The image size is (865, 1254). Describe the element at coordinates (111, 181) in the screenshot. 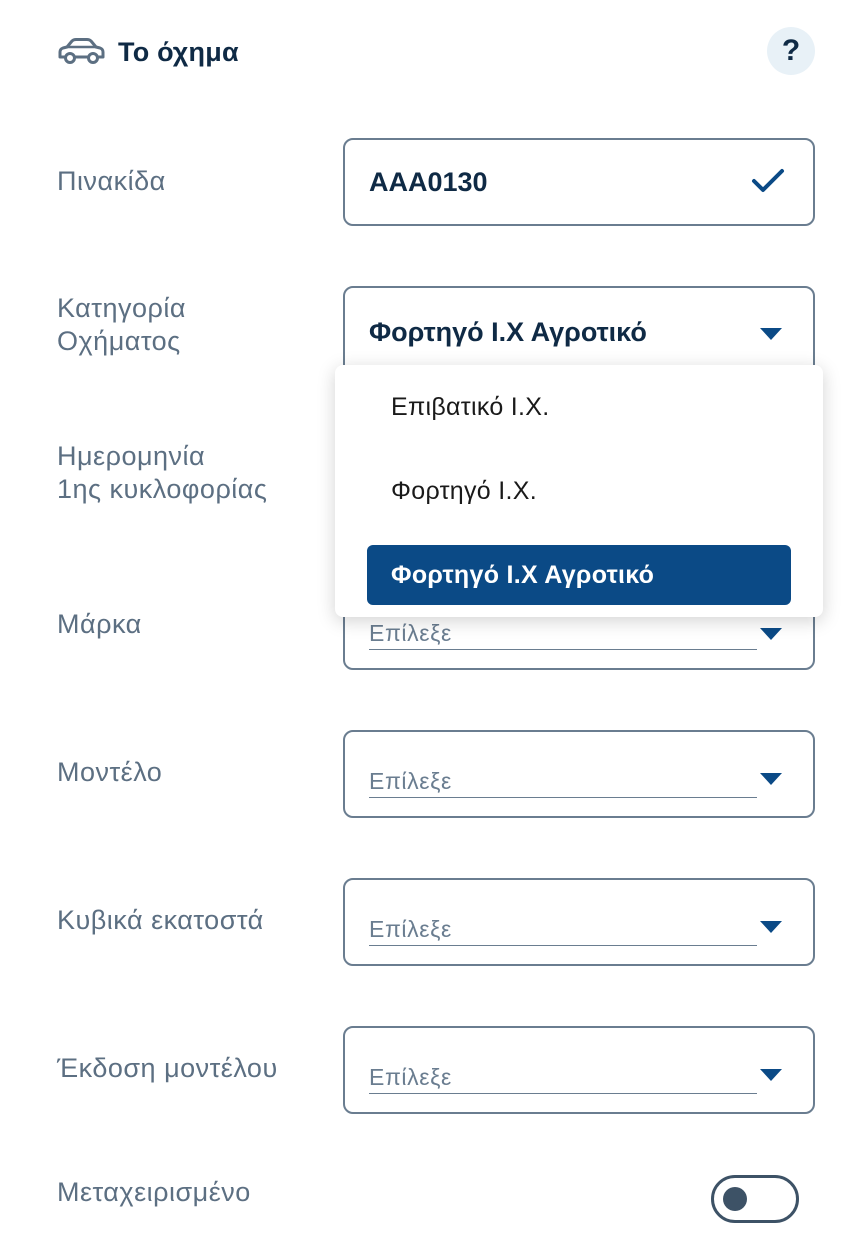

I see `plate-label: Πινακίδα` at that location.